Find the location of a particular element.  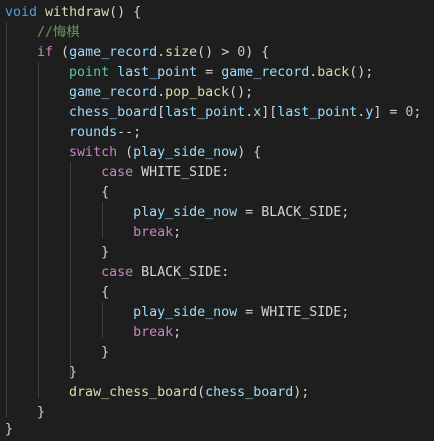

keyword: switch is located at coordinates (93, 152).